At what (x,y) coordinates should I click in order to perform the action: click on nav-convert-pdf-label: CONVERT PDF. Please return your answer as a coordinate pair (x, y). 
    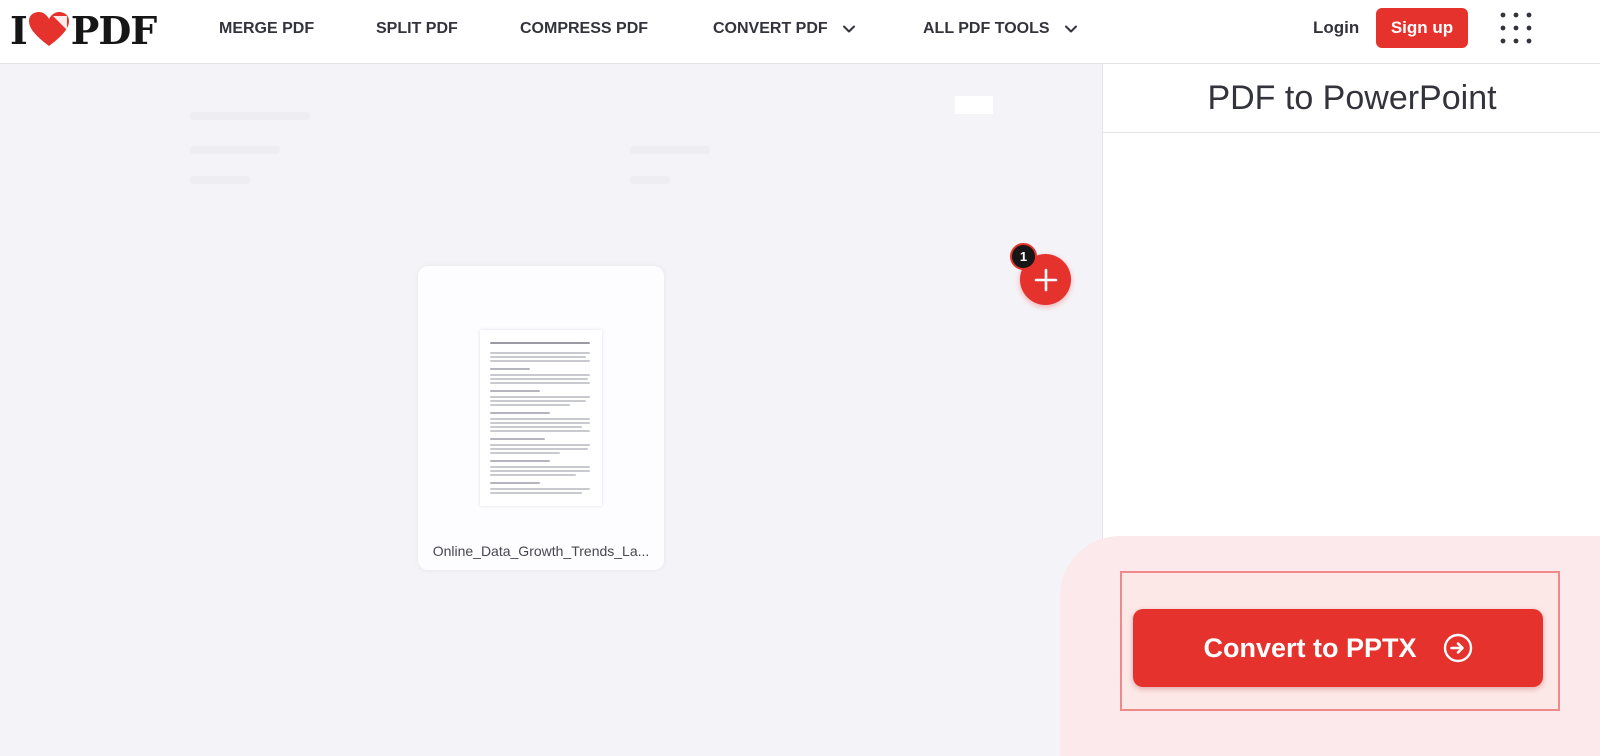
    Looking at the image, I should click on (770, 28).